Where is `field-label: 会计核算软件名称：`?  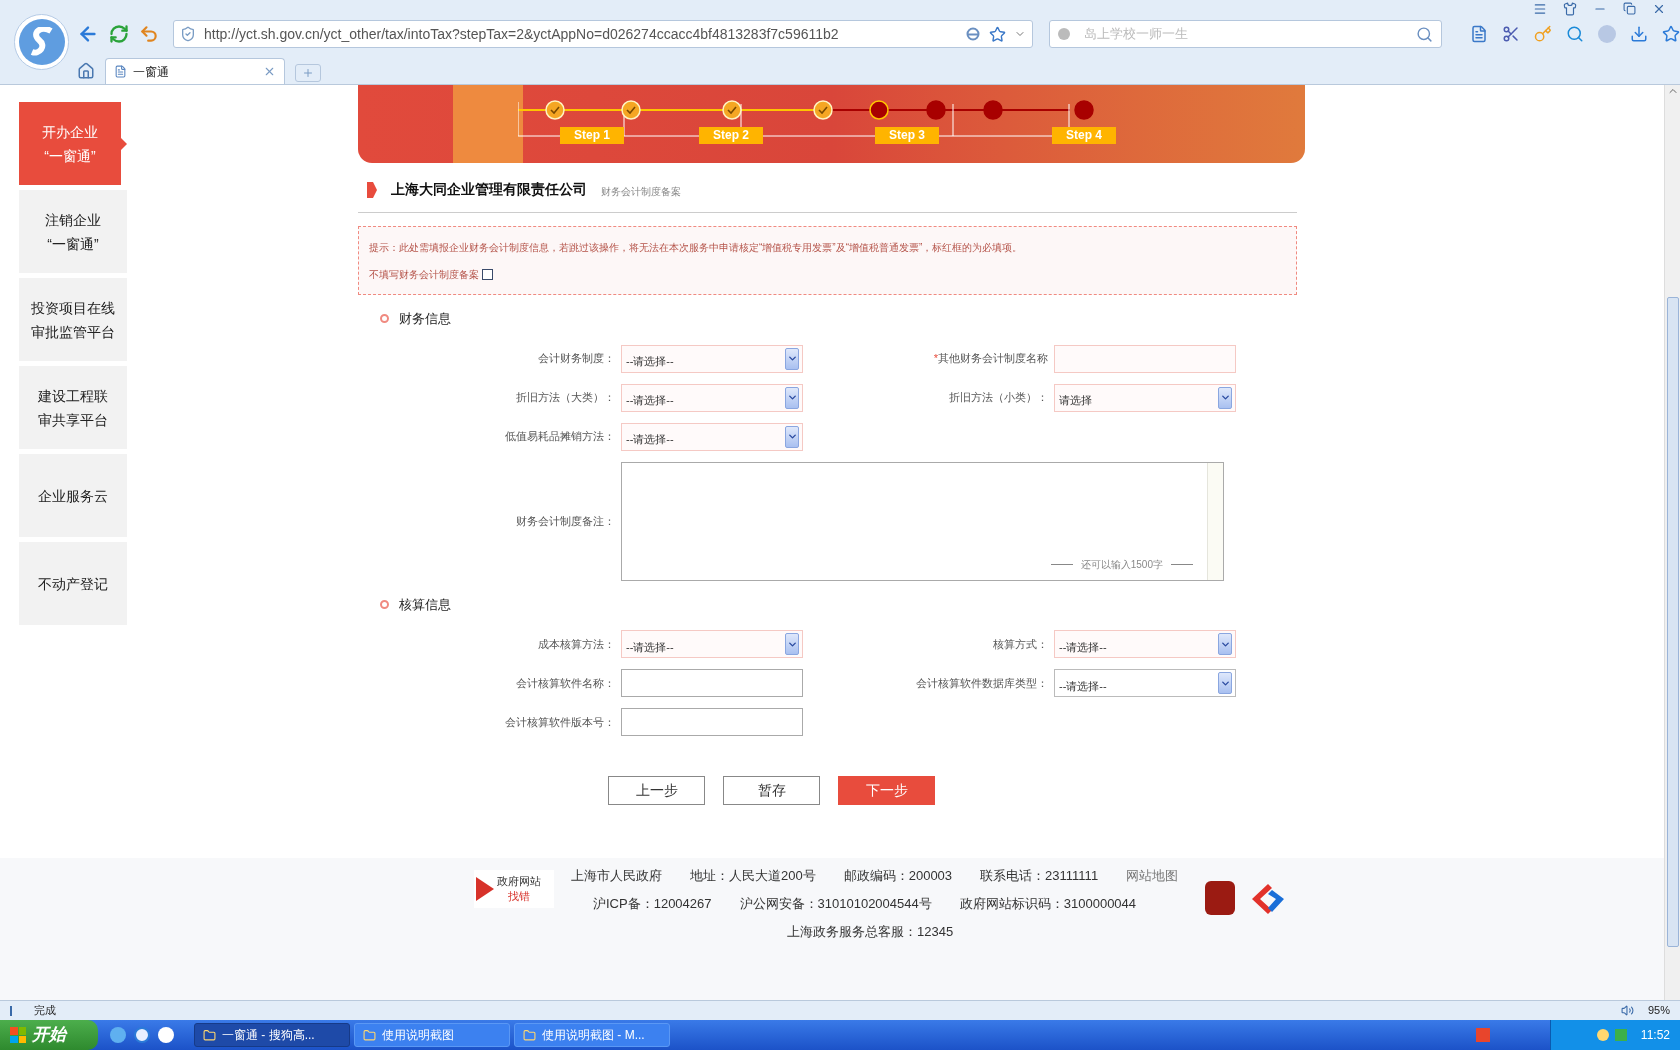
field-label: 会计核算软件名称： is located at coordinates (565, 683).